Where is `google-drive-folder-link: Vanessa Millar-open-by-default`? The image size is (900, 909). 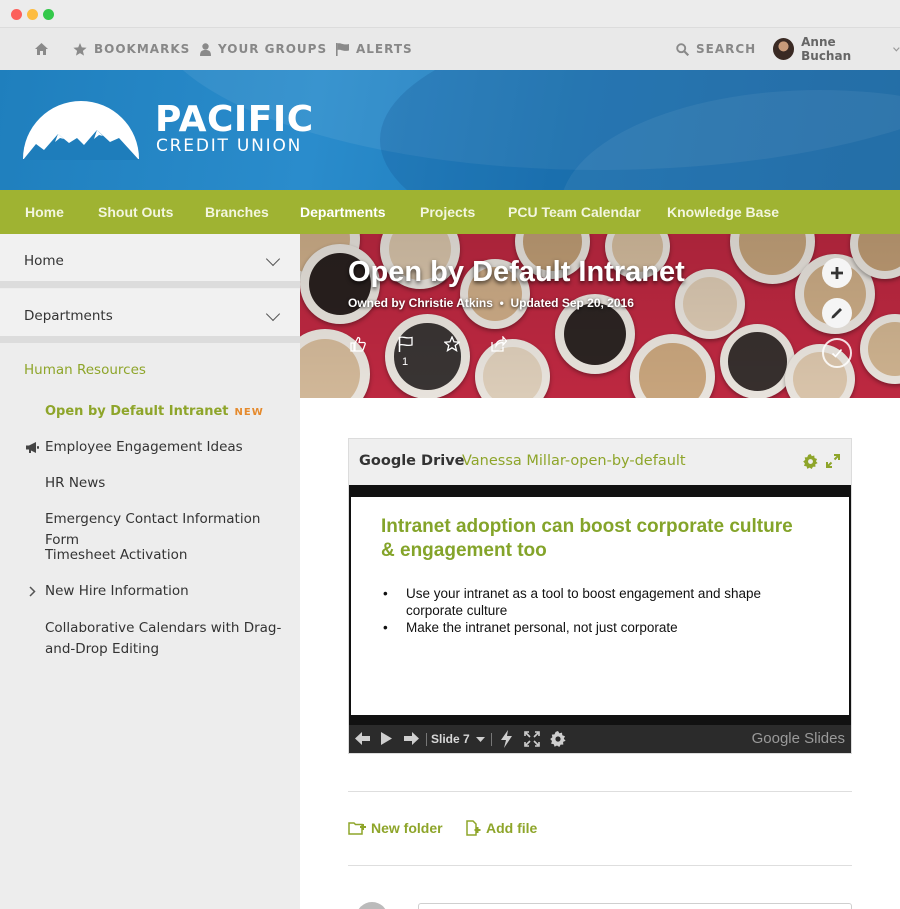 google-drive-folder-link: Vanessa Millar-open-by-default is located at coordinates (574, 461).